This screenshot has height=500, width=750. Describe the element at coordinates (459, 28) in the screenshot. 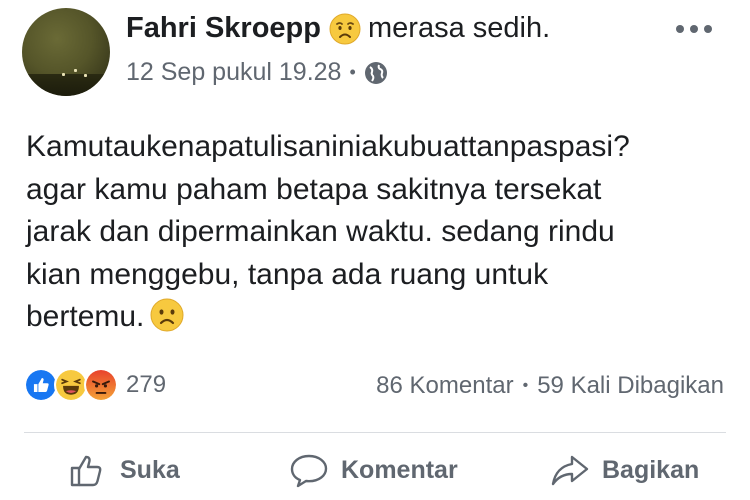

I see `feeling-text: merasa sedih.` at that location.